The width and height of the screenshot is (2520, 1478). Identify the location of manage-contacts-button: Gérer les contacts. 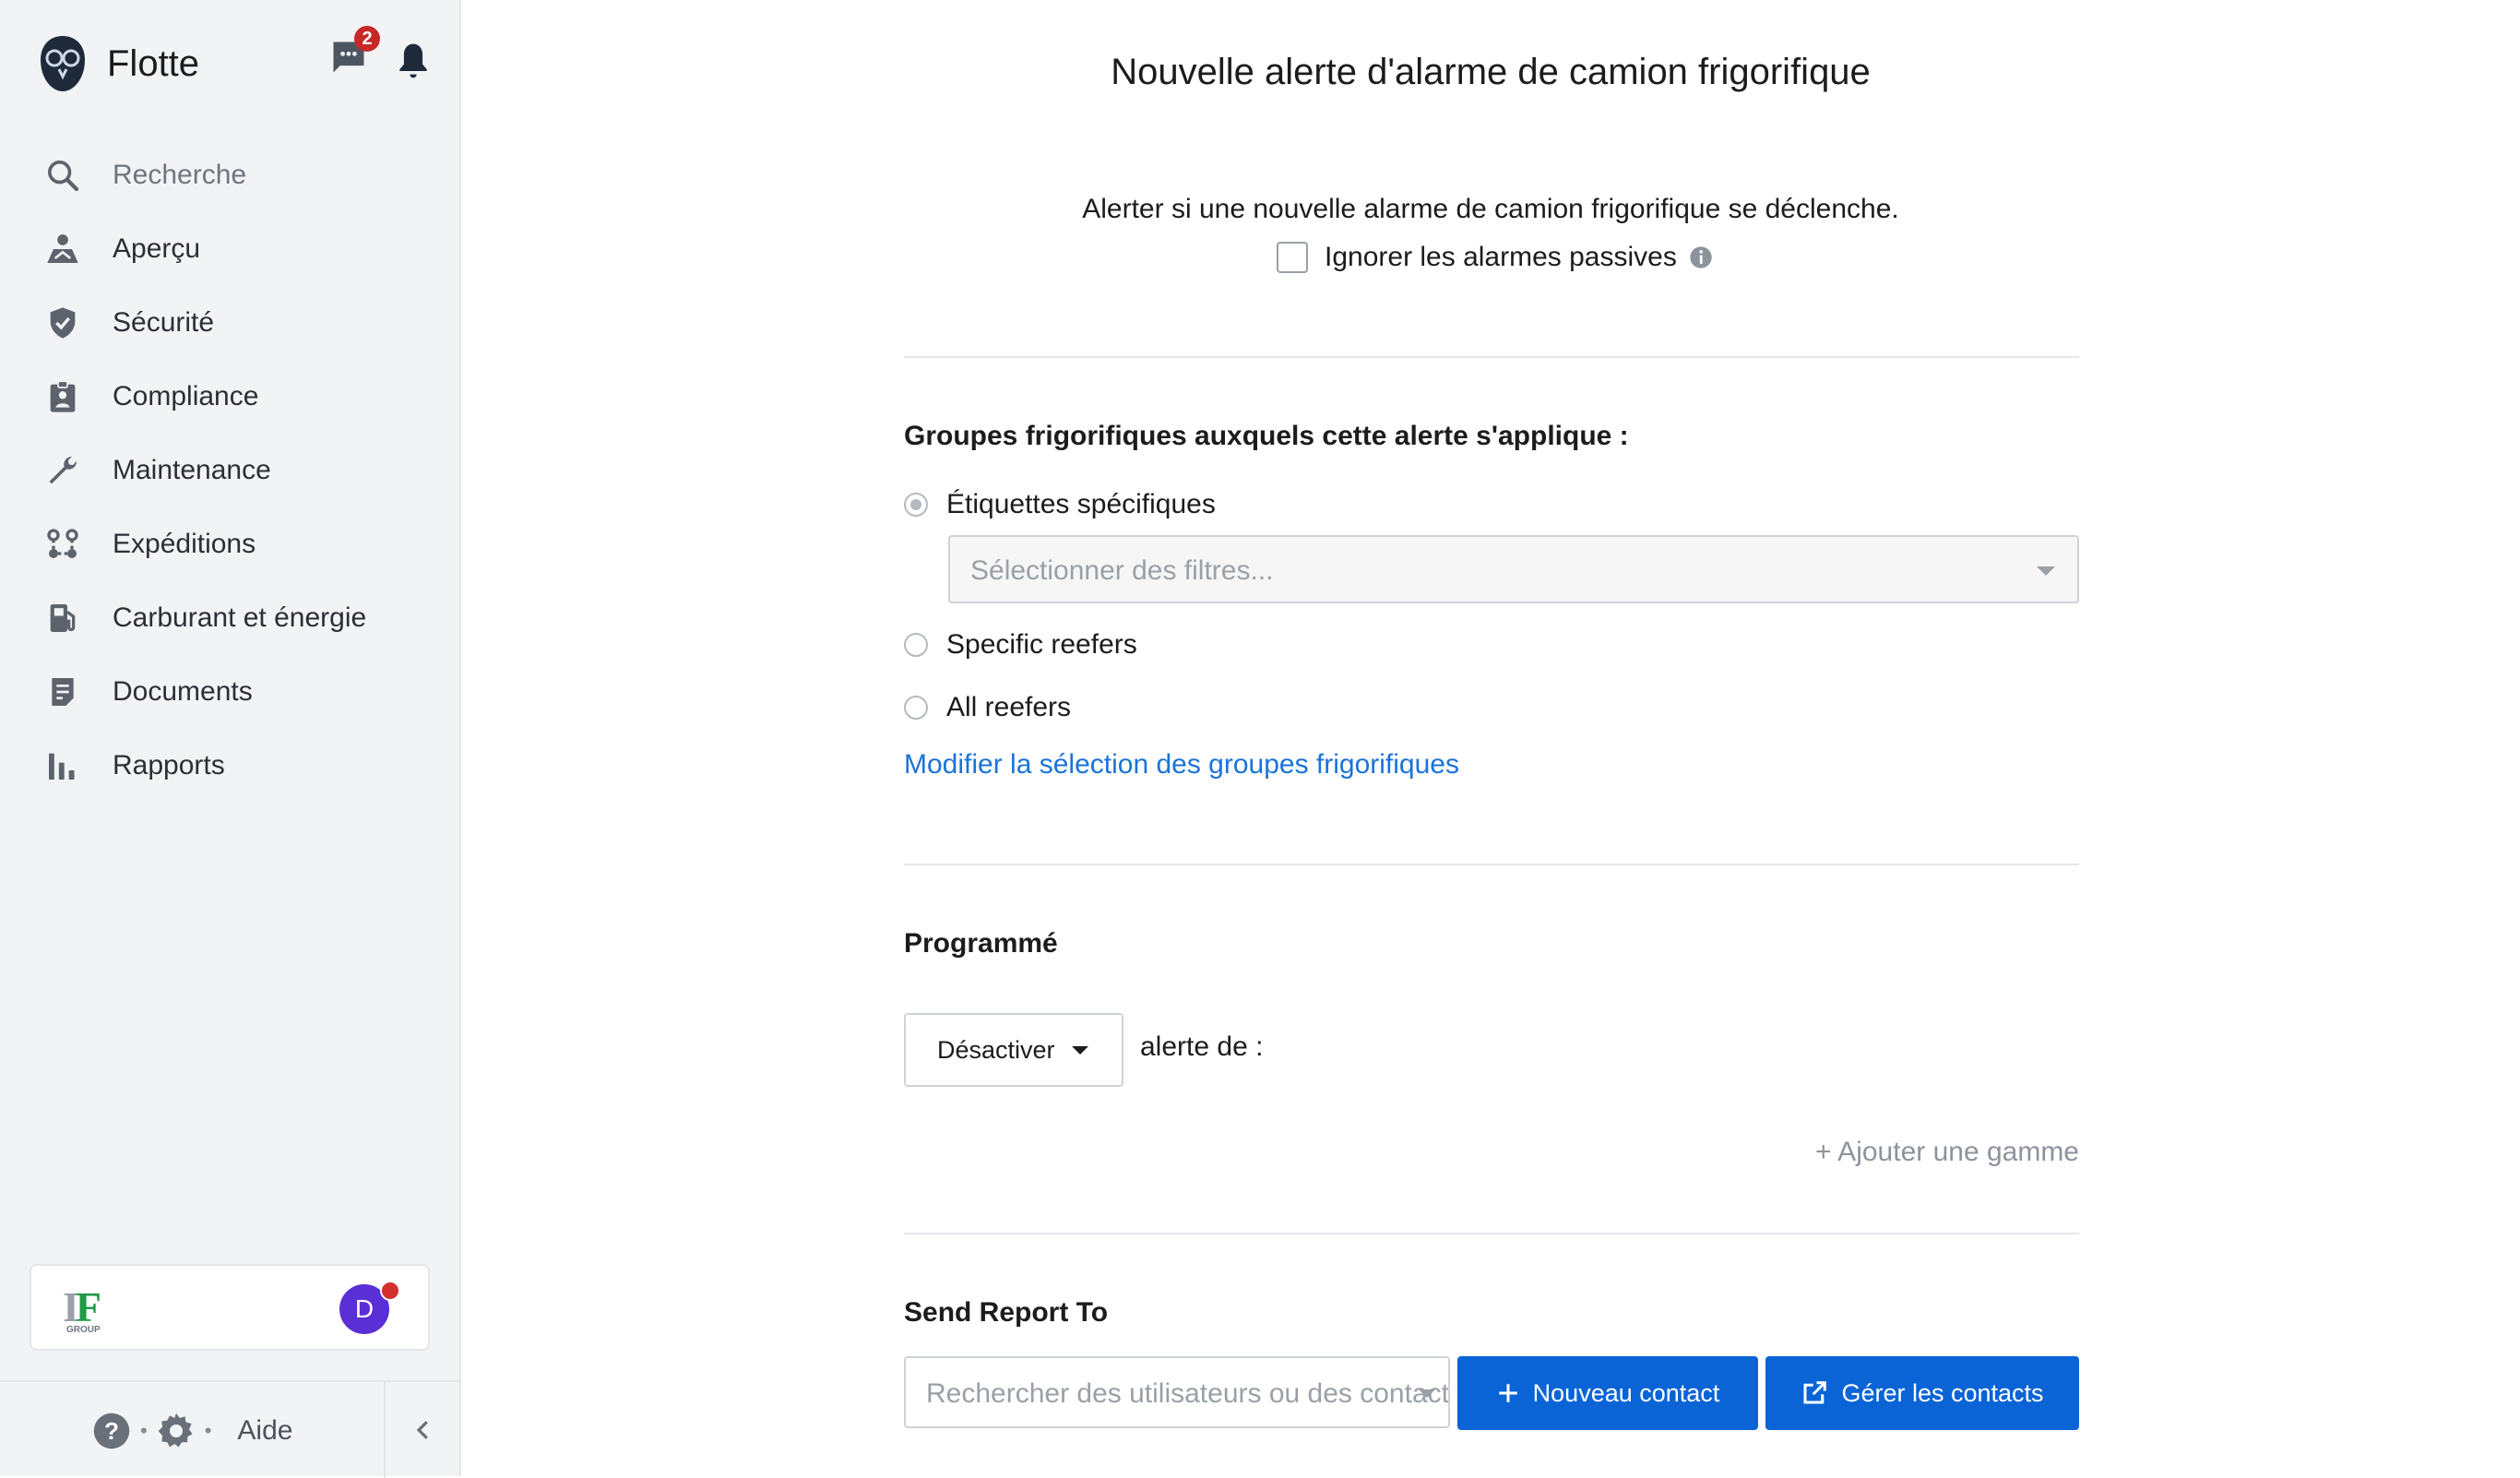
(1922, 1393).